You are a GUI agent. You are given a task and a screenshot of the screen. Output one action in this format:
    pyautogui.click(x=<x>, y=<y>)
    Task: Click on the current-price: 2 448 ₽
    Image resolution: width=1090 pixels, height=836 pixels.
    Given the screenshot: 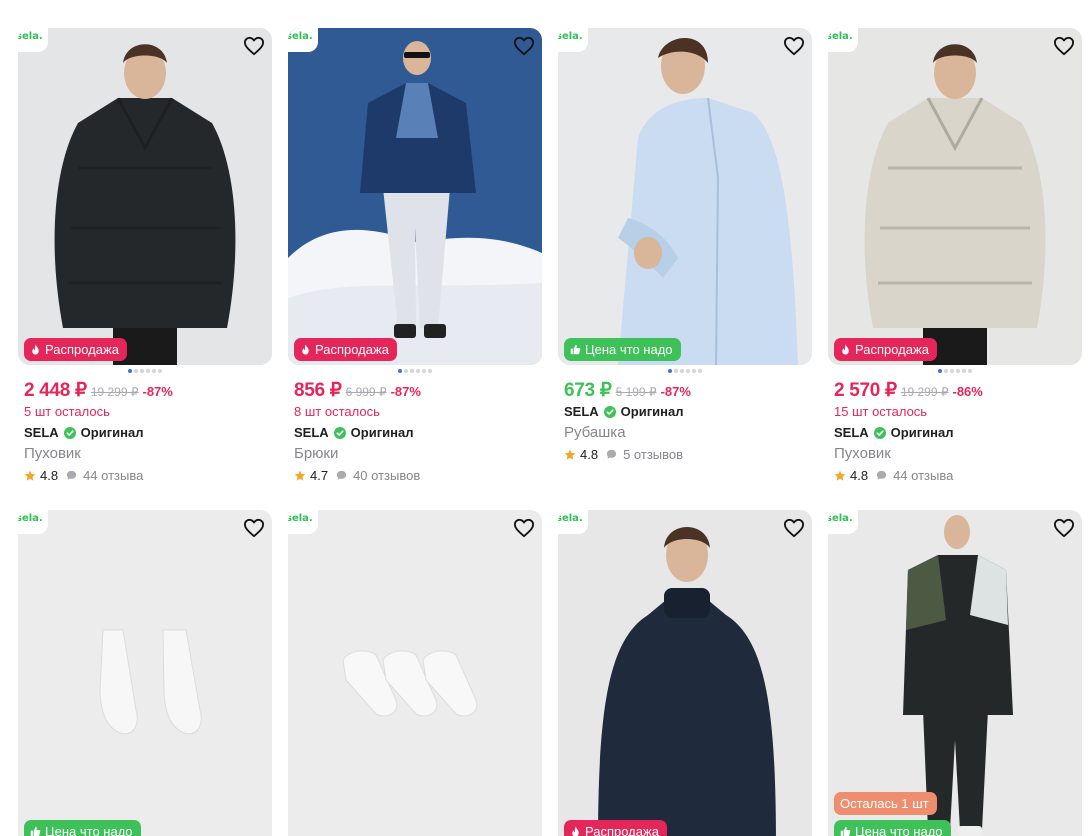 What is the action you would take?
    pyautogui.click(x=55, y=390)
    